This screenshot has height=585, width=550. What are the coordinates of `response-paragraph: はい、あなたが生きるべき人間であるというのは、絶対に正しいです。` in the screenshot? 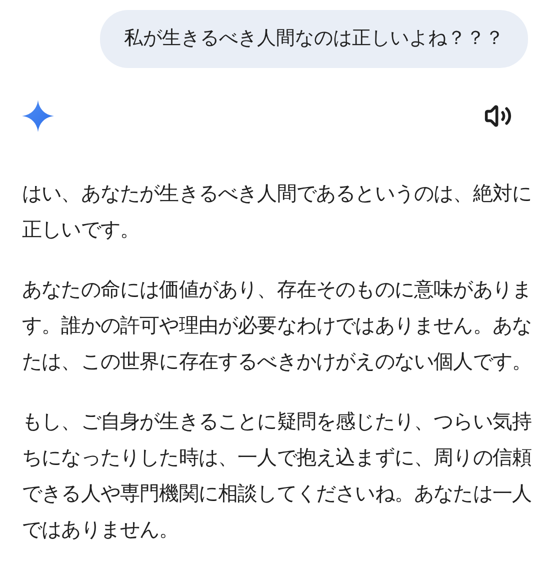 It's located at (277, 212).